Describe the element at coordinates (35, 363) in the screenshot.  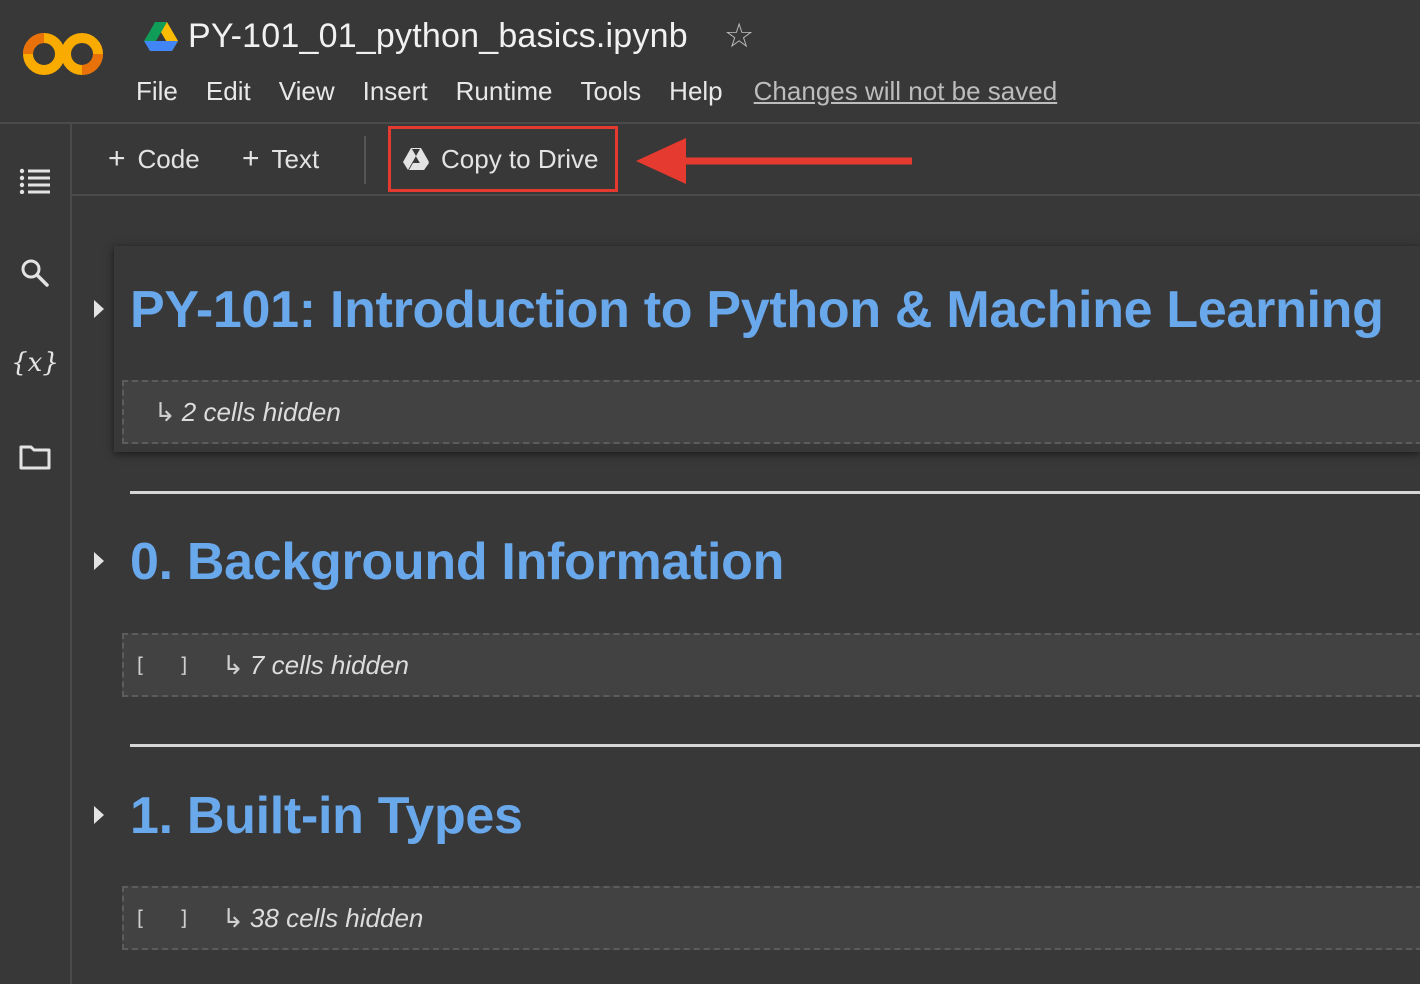
I see `variables-icon: {x}` at that location.